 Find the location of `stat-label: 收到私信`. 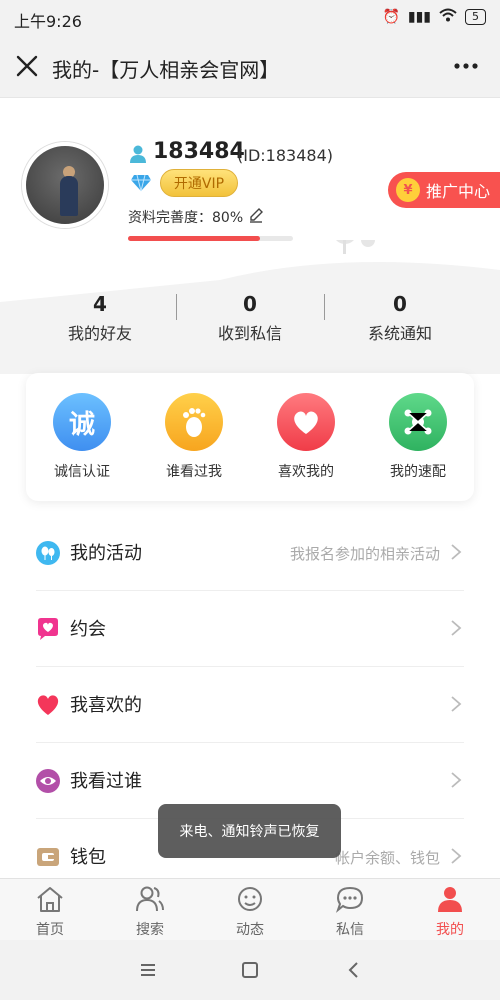

stat-label: 收到私信 is located at coordinates (249, 333).